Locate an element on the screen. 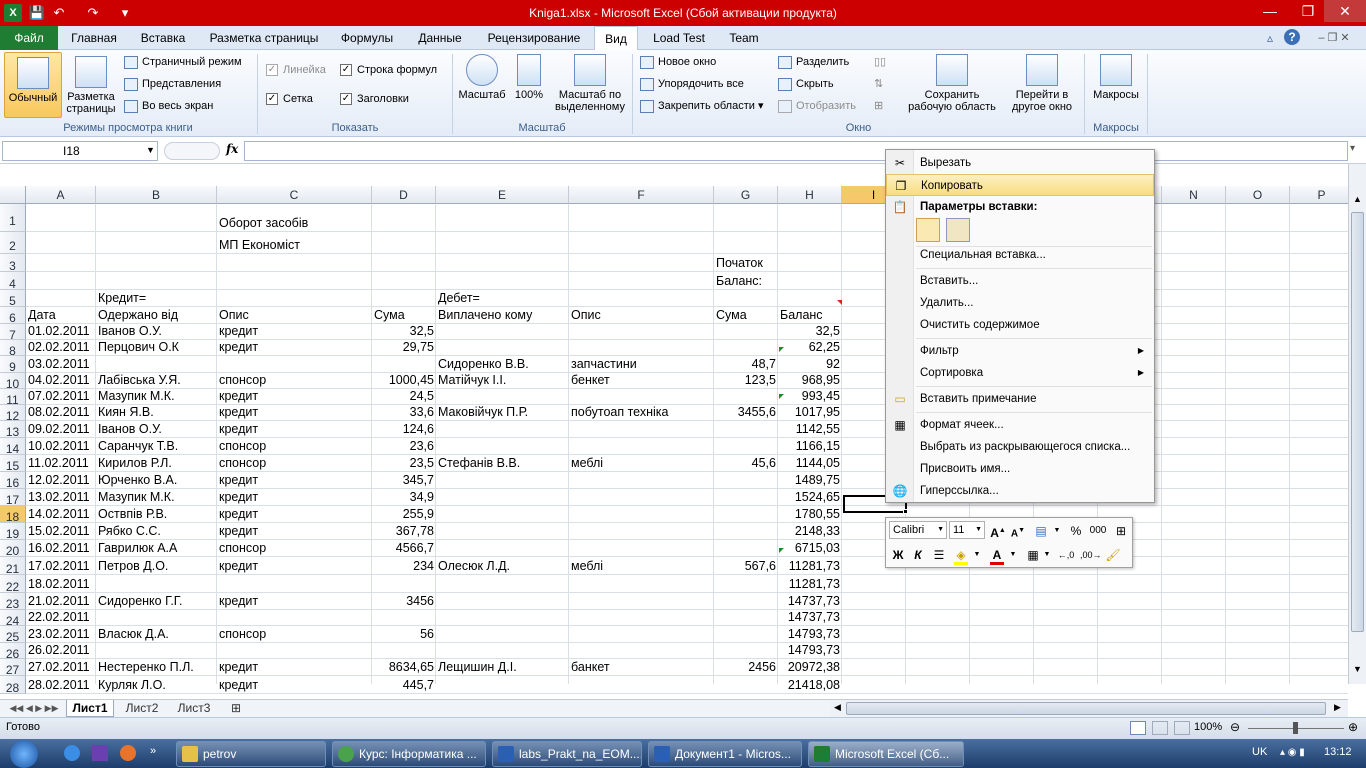 The height and width of the screenshot is (768, 1366). tab-insert: Вставка is located at coordinates (163, 38).